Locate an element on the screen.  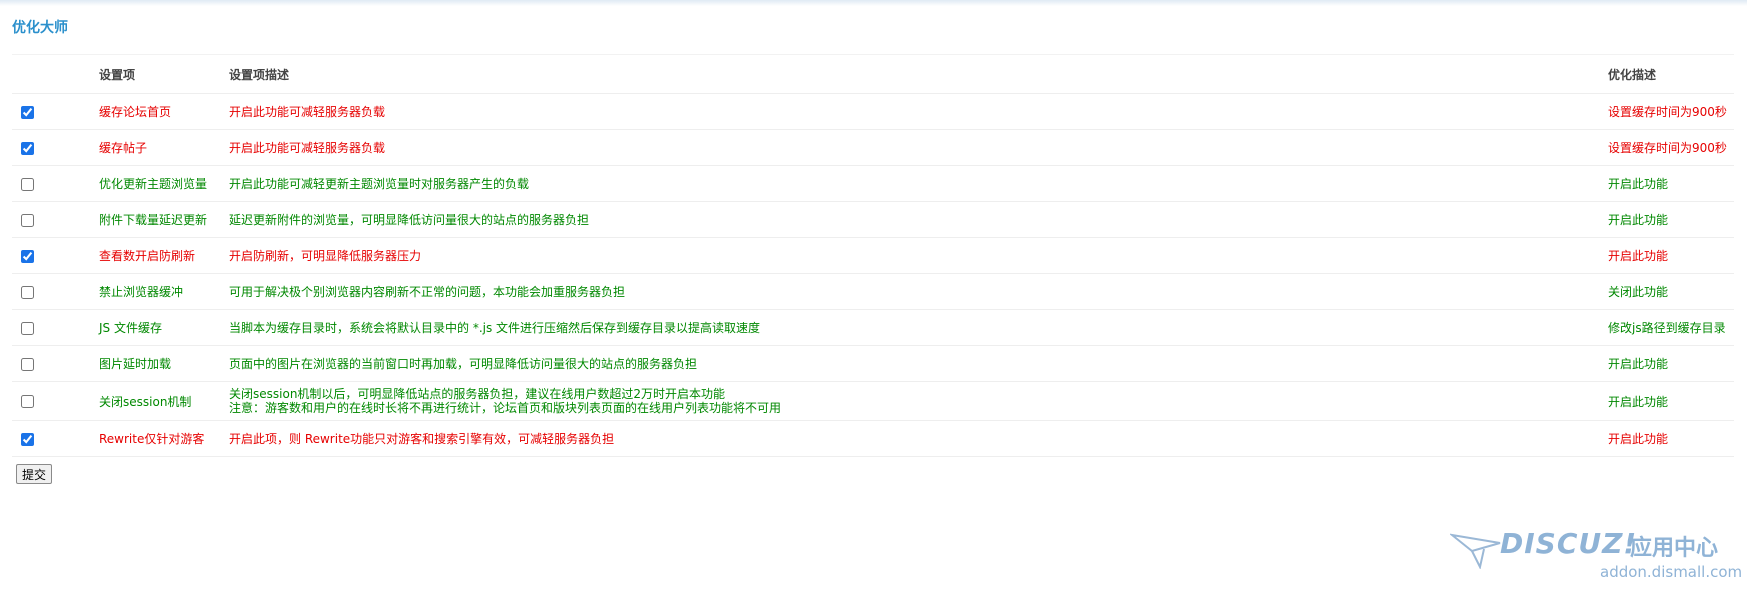
setting-description: 延迟更新附件的浏览量，可明显降低访问量很大的站点的服务器负担 is located at coordinates (918, 219).